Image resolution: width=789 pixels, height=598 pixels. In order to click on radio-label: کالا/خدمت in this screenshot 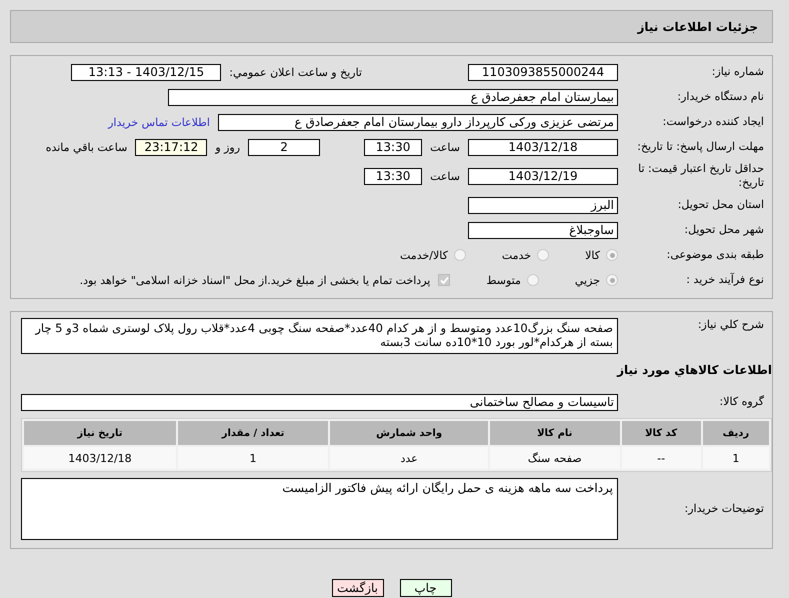, I will do `click(424, 255)`.